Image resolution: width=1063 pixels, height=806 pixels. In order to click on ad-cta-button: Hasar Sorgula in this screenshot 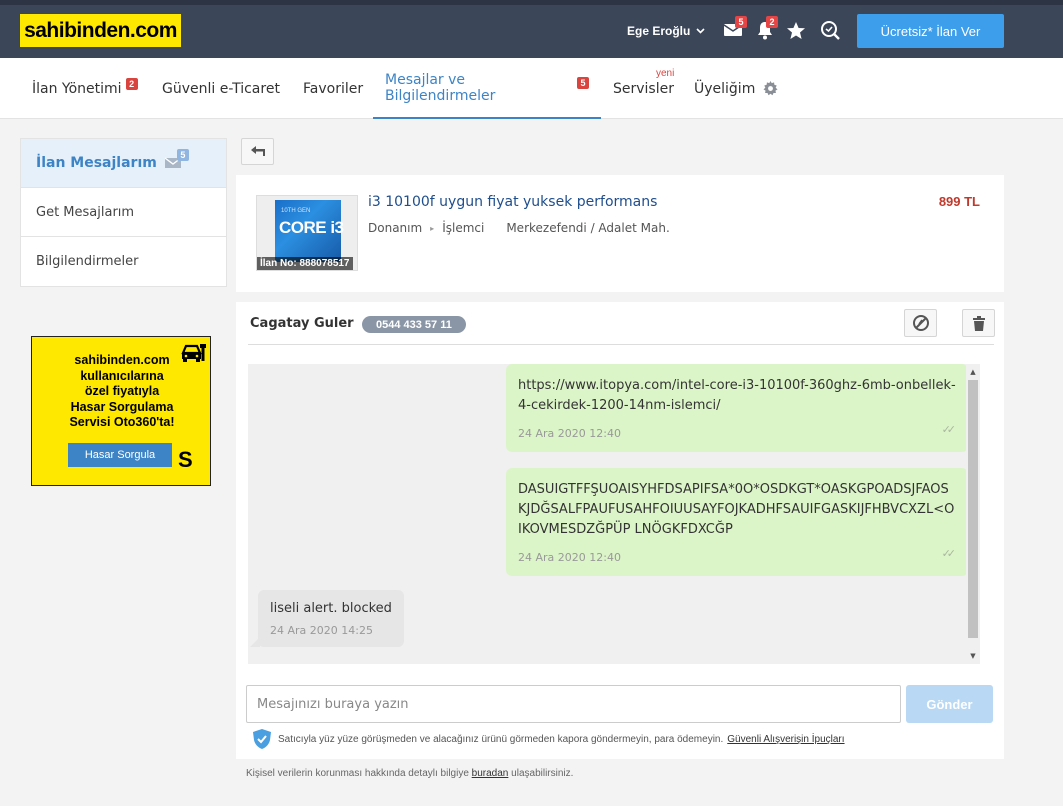, I will do `click(120, 455)`.